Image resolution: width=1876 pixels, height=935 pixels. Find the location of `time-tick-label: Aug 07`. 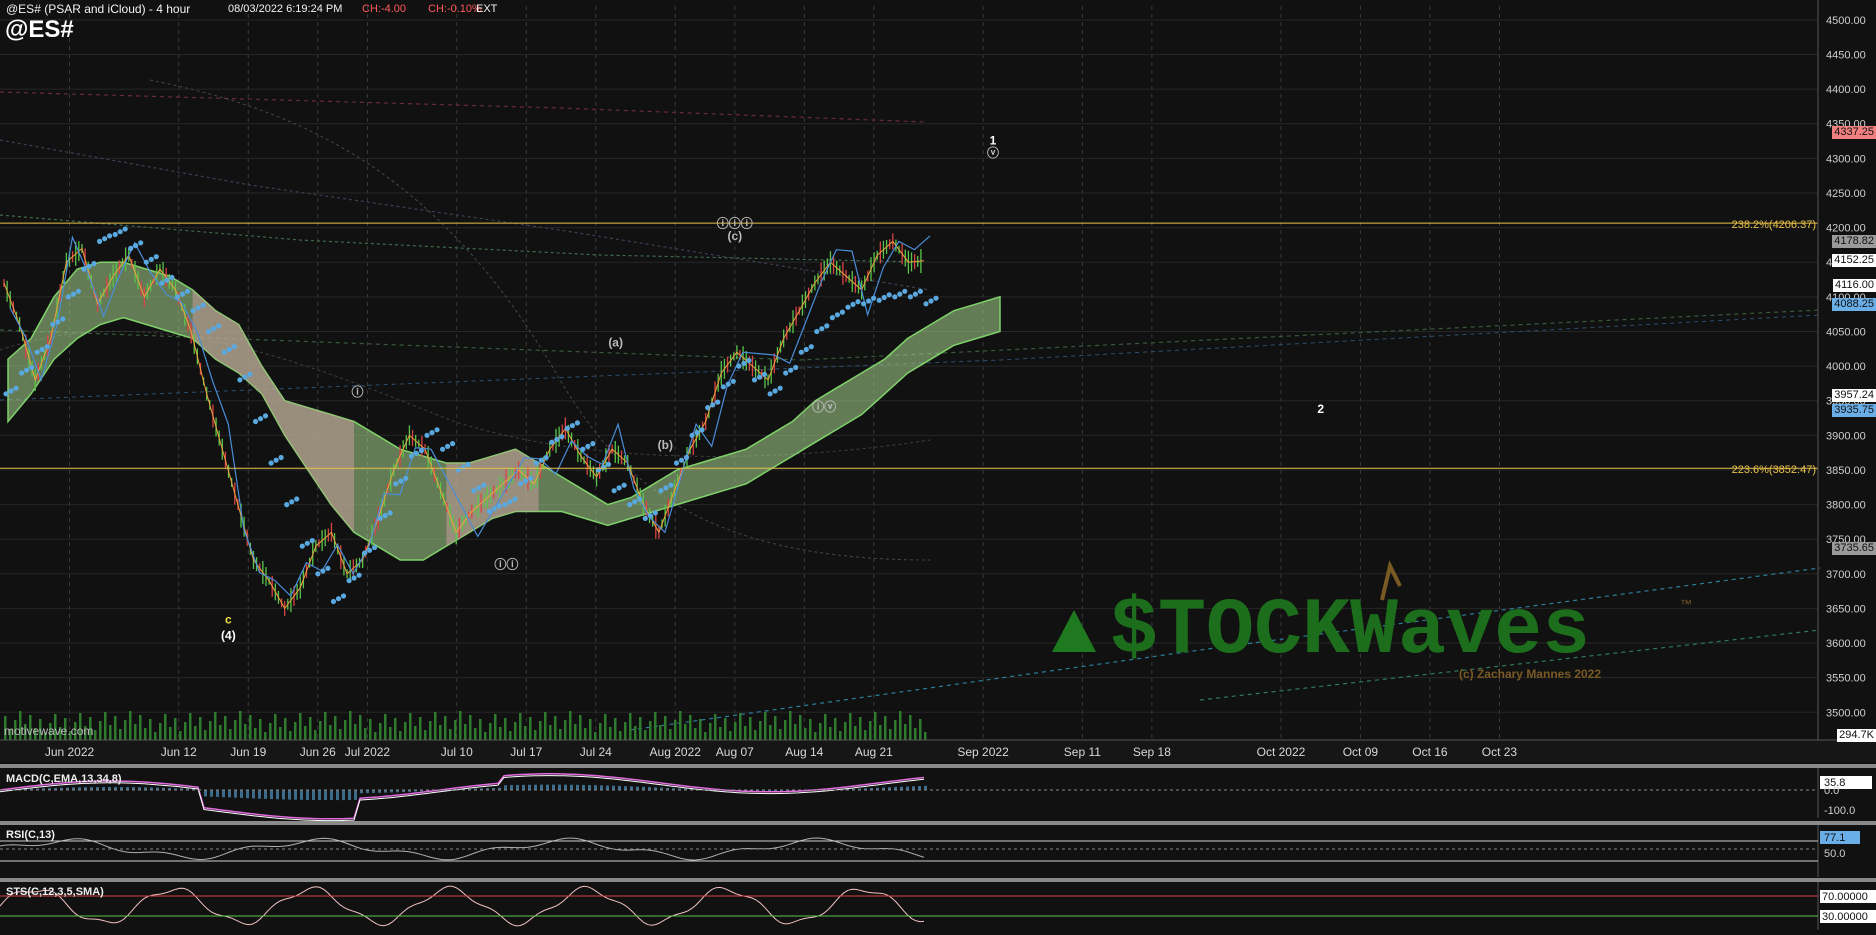

time-tick-label: Aug 07 is located at coordinates (735, 752).